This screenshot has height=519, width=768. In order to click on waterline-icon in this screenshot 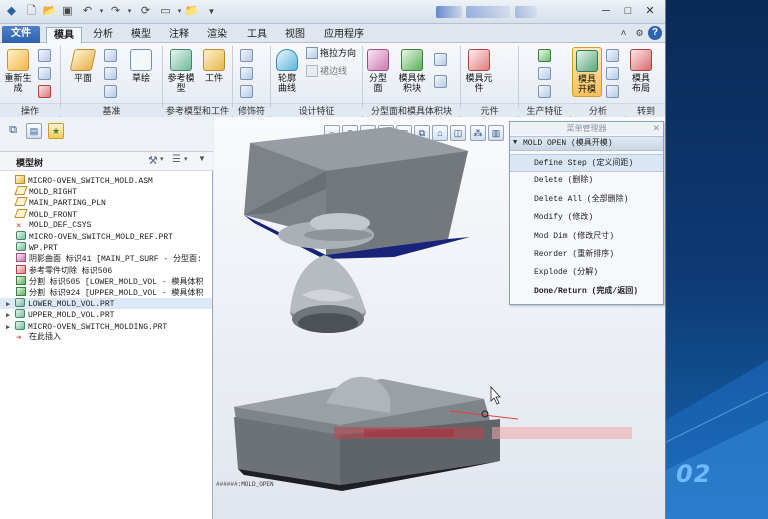, I will do `click(544, 73)`.